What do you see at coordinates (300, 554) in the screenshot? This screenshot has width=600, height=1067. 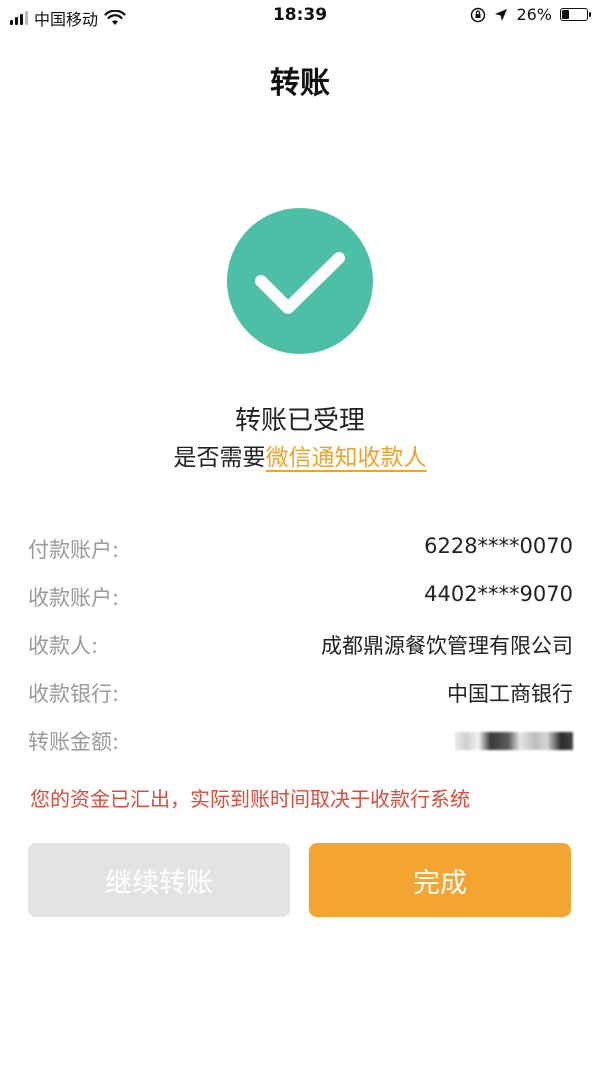 I see `detail-row-payer-account: 付款账户: 6228****0070` at bounding box center [300, 554].